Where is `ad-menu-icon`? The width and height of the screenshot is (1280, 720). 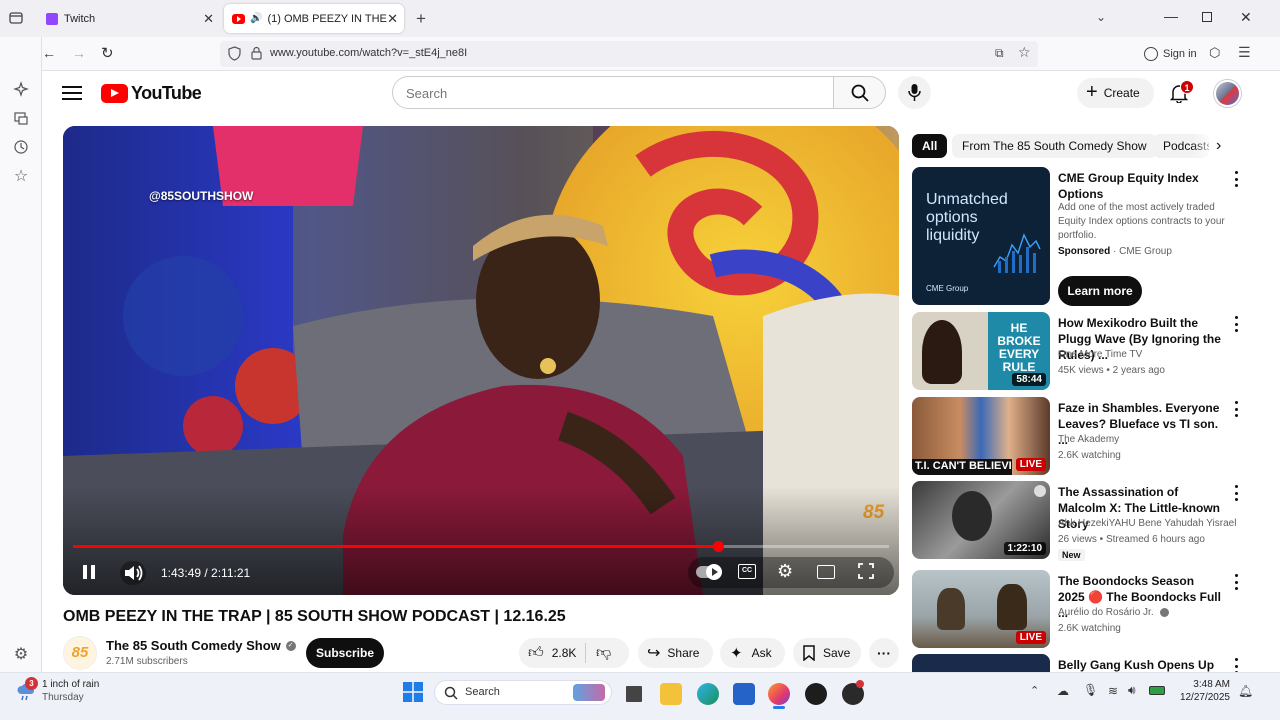 ad-menu-icon is located at coordinates (1236, 179).